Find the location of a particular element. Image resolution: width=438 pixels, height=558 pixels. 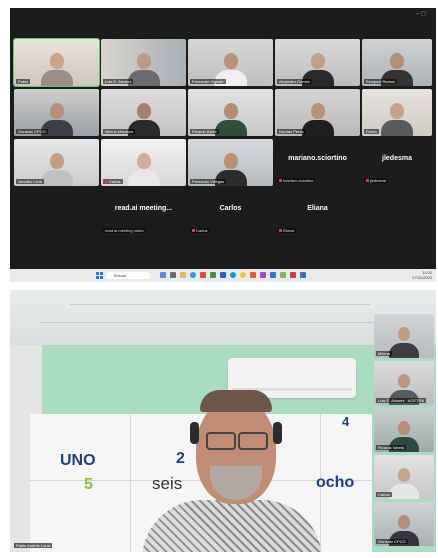

excel-icon is located at coordinates (213, 275).